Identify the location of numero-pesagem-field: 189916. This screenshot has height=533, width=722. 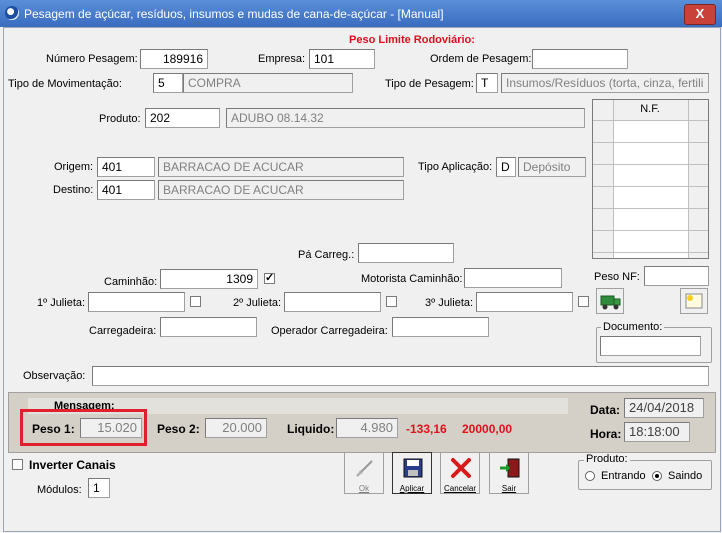
(174, 59).